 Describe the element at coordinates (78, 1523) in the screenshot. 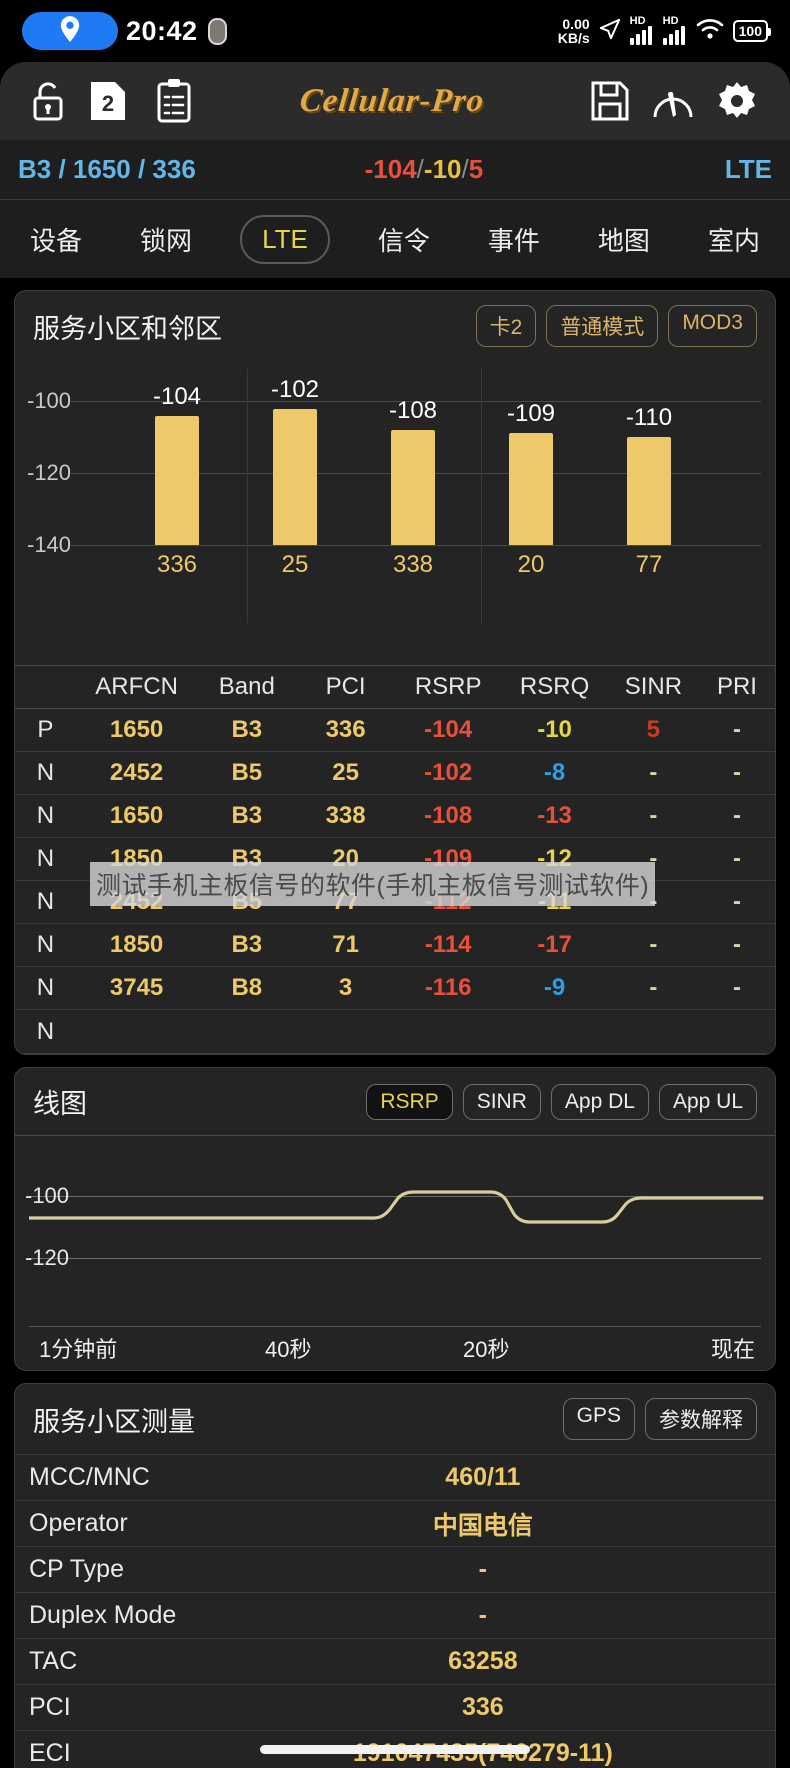

I see `measure-key: Operator` at that location.